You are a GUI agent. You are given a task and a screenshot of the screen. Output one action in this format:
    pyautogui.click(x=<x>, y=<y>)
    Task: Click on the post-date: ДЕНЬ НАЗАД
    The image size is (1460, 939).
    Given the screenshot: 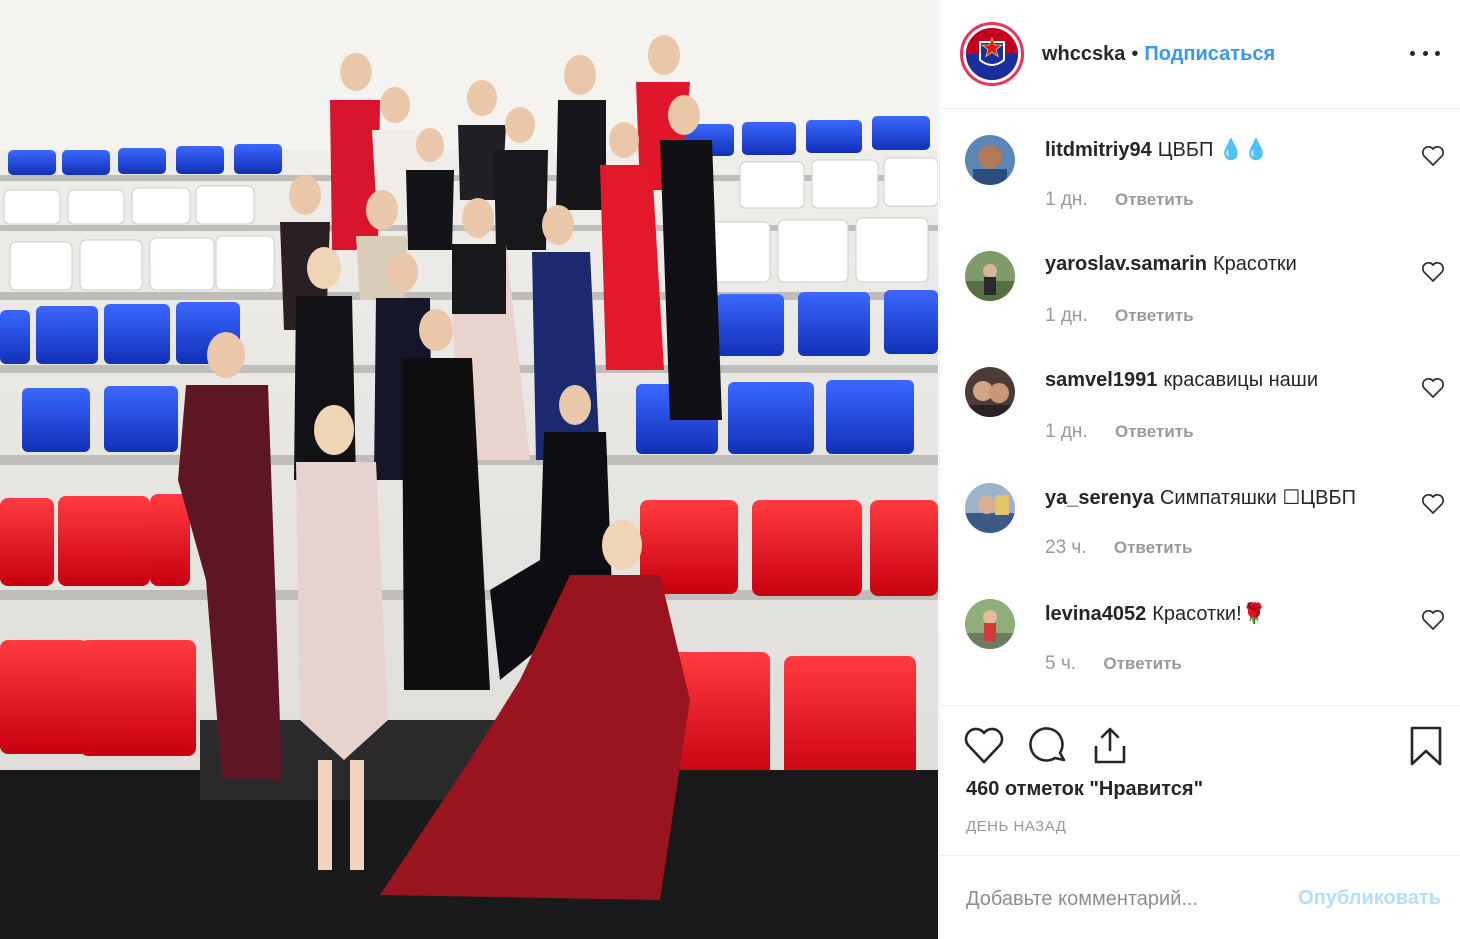 What is the action you would take?
    pyautogui.click(x=1016, y=826)
    